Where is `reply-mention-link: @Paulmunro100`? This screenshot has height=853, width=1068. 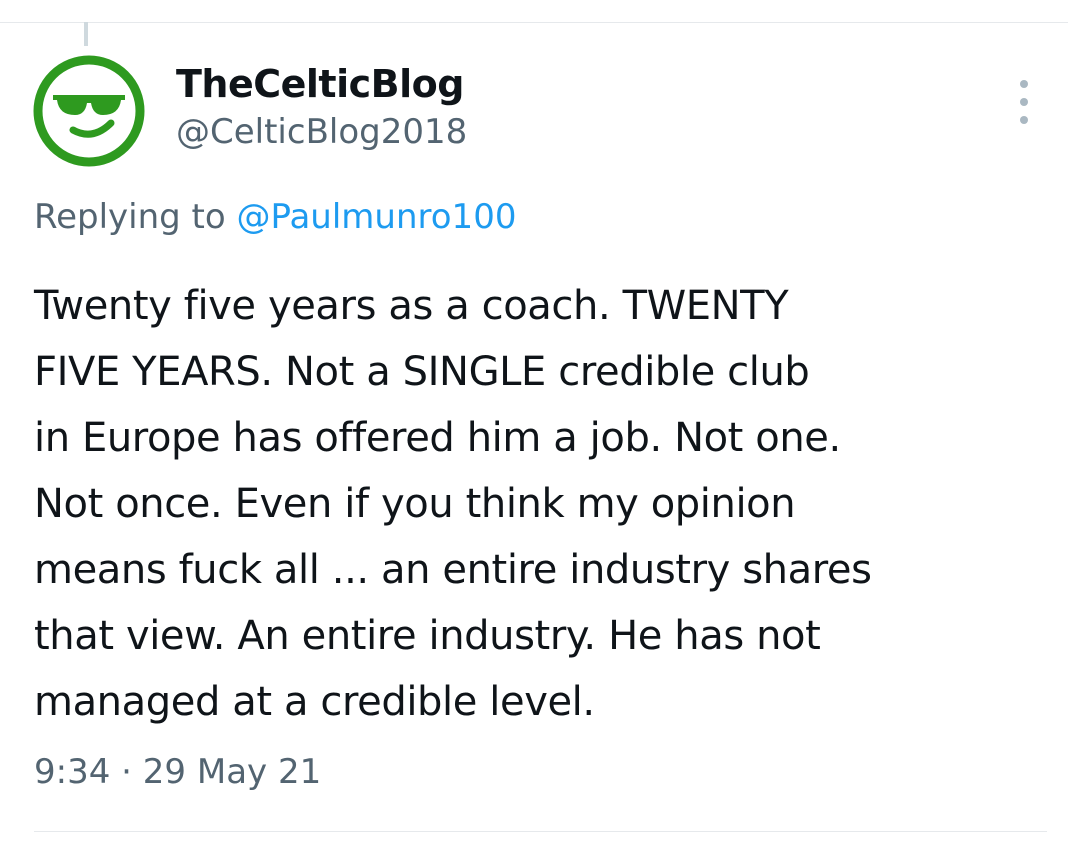 reply-mention-link: @Paulmunro100 is located at coordinates (377, 217).